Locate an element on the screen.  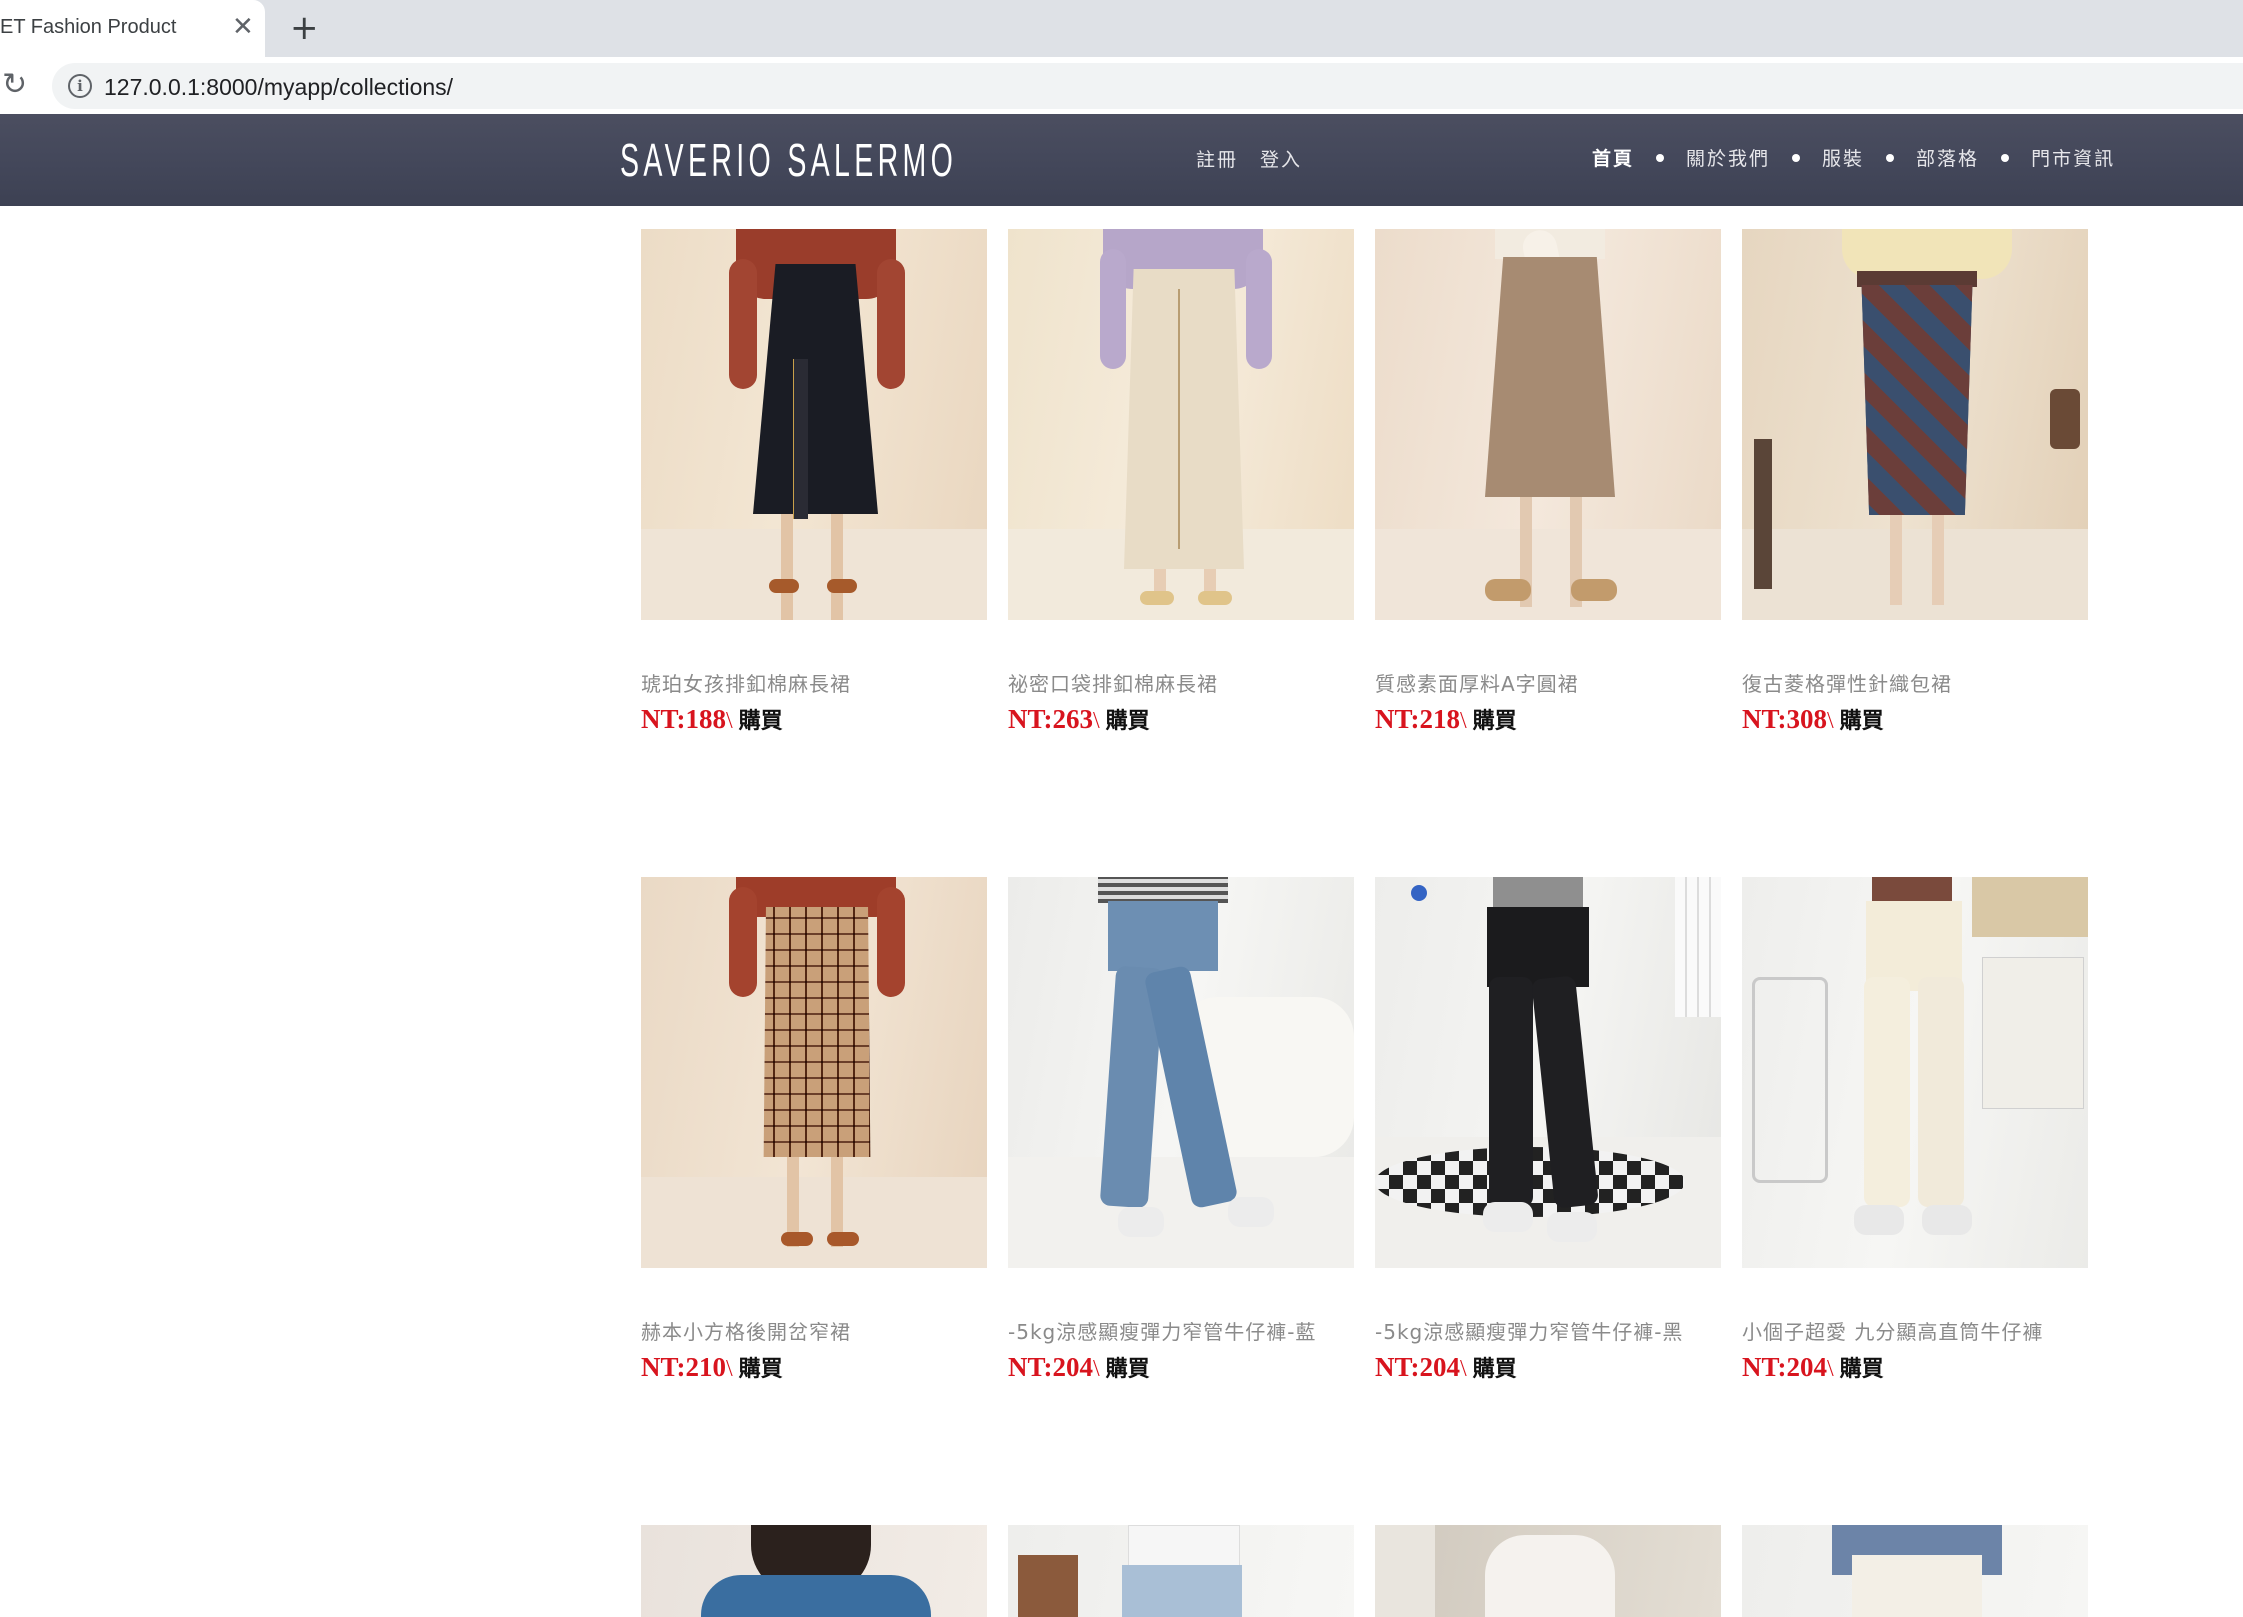
register-link: 註冊 is located at coordinates (1217, 158).